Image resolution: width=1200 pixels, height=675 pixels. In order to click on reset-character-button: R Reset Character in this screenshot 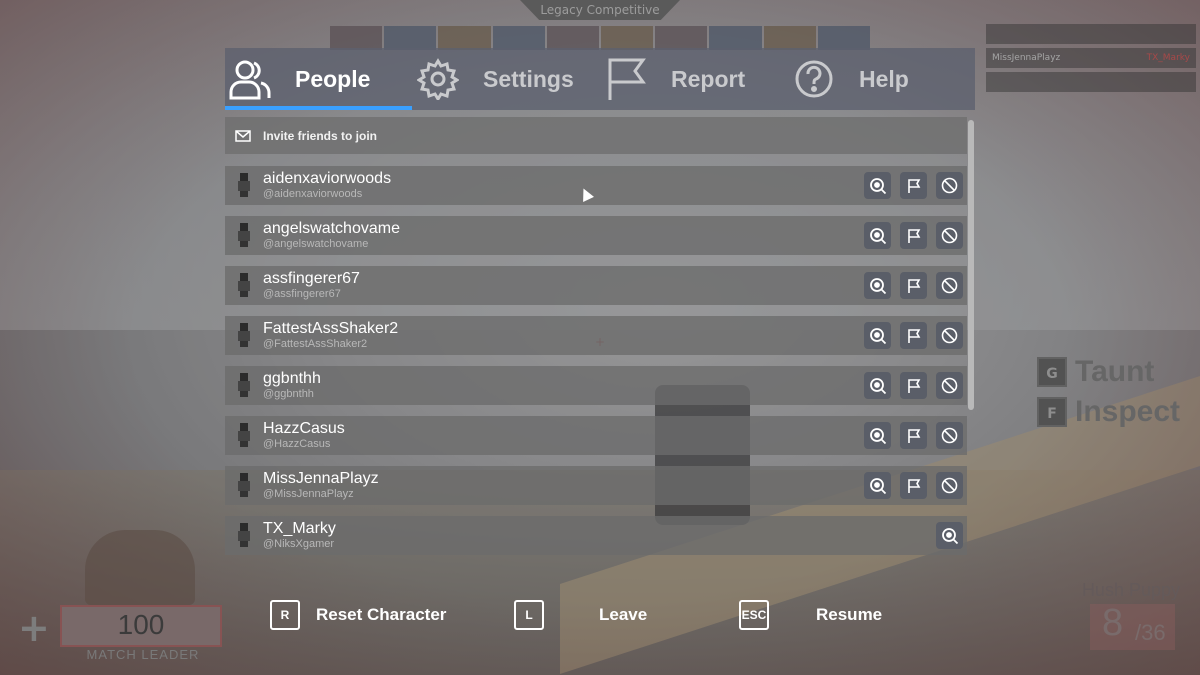, I will do `click(358, 615)`.